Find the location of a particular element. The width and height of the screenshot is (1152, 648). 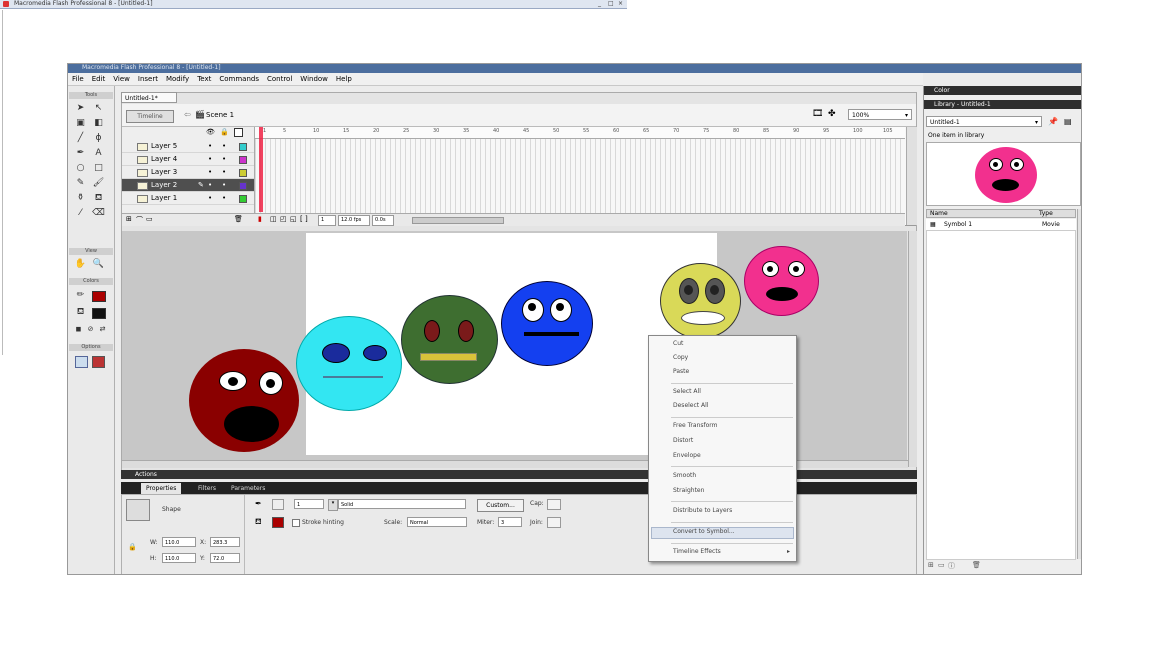

pen-tool-icon: ✒ is located at coordinates (80, 153).